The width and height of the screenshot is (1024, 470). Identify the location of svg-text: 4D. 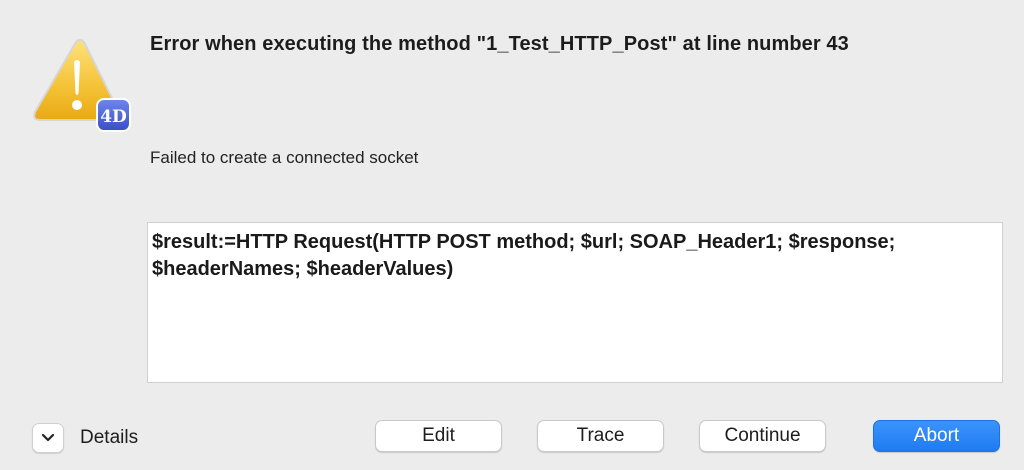
(113, 117).